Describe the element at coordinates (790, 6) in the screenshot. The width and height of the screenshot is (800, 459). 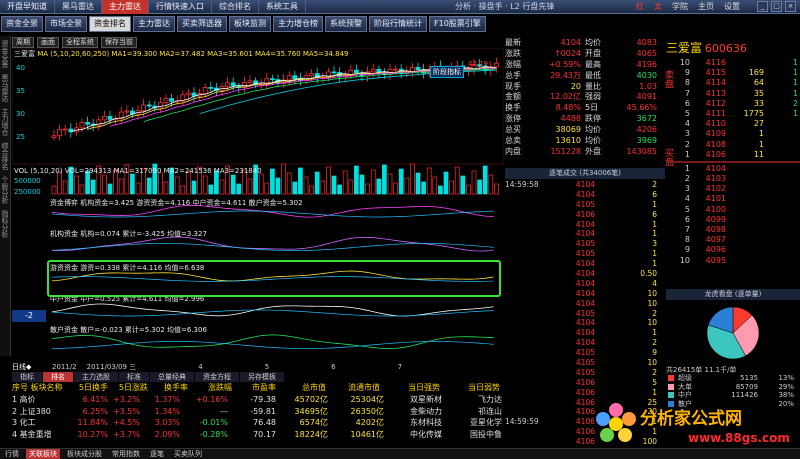
I see `close-icon: ×` at that location.